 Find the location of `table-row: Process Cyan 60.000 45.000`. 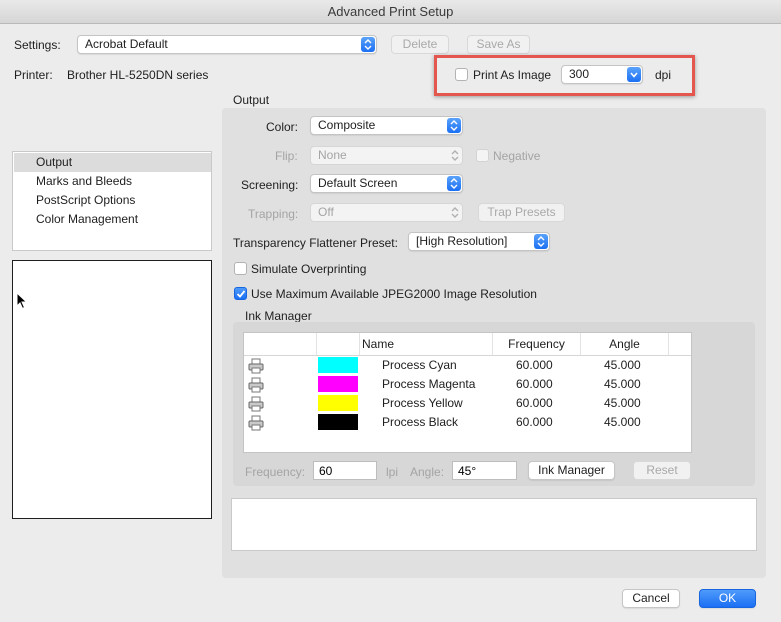

table-row: Process Cyan 60.000 45.000 is located at coordinates (467, 365).